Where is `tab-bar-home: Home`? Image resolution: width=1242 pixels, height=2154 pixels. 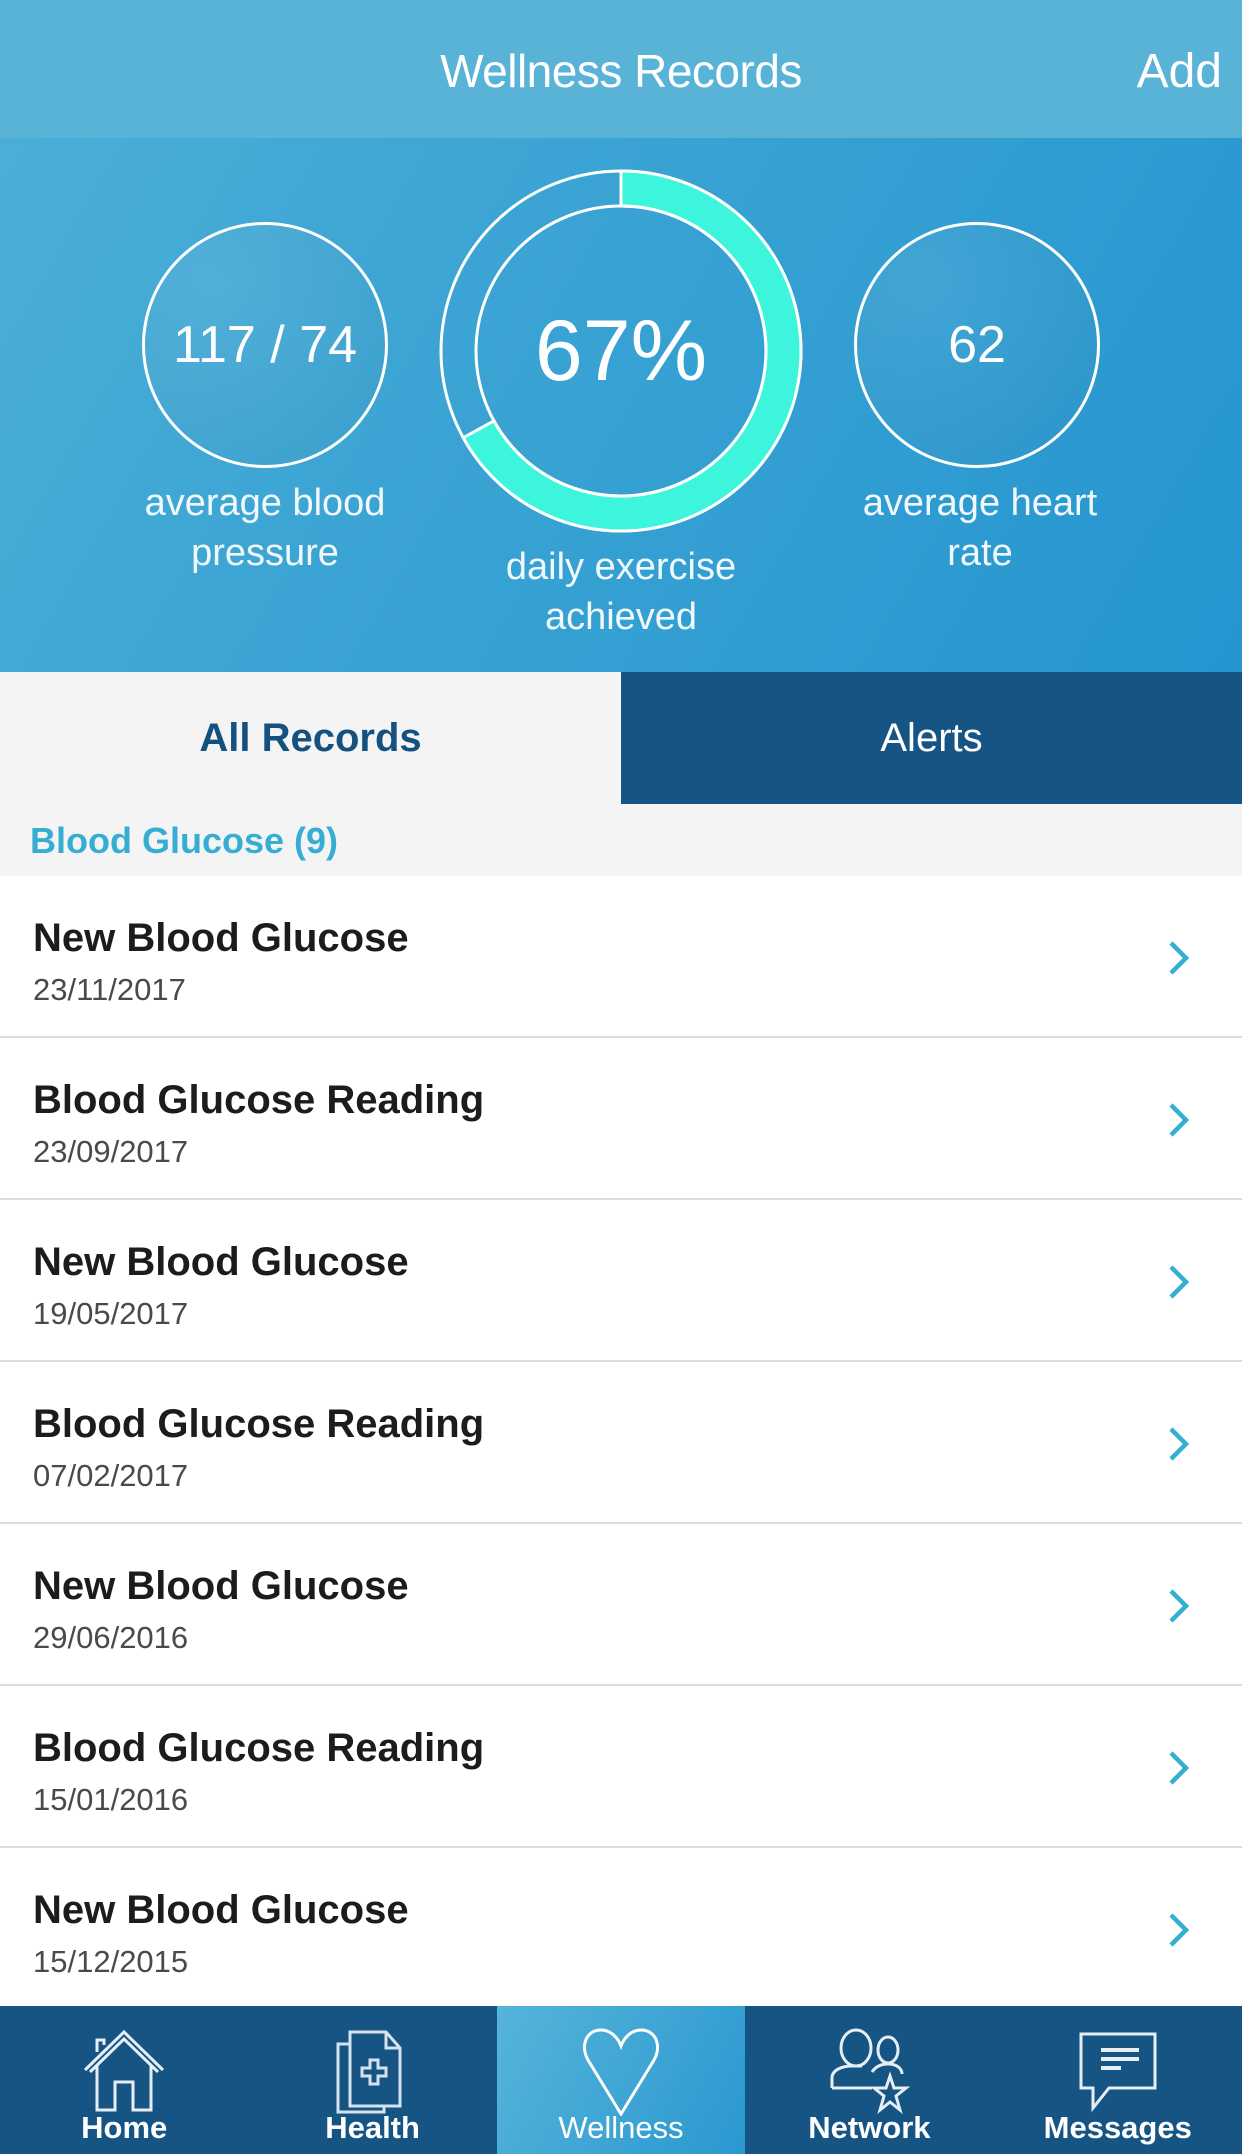 tab-bar-home: Home is located at coordinates (124, 2080).